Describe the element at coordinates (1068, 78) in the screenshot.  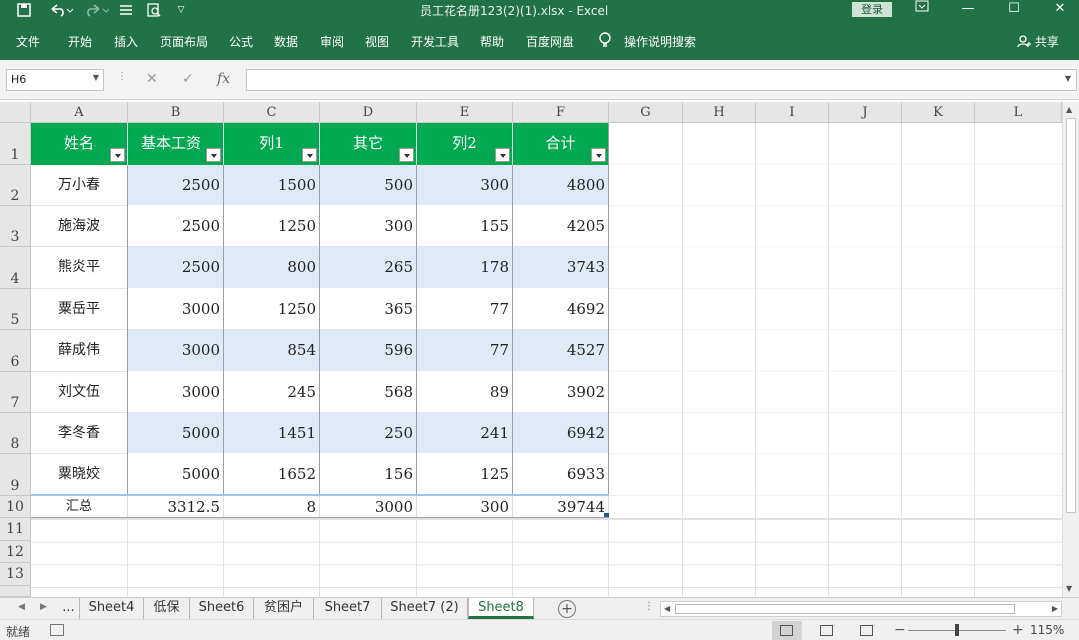
I see `expand-formula-icon: ▼` at that location.